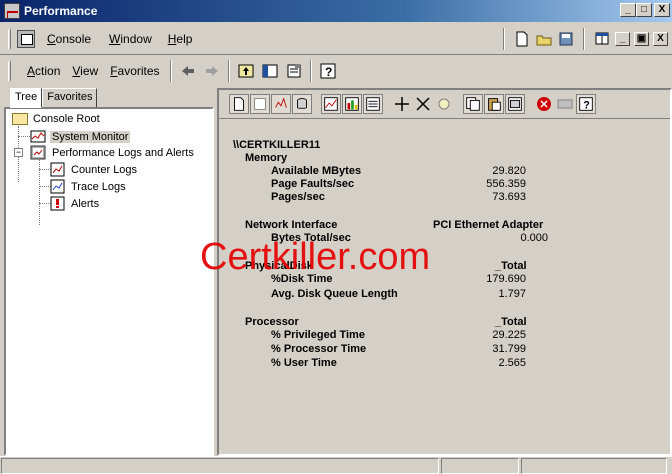 This screenshot has width=672, height=474. What do you see at coordinates (334, 294) in the screenshot?
I see `counter-label: Avg. Disk Queue Length` at bounding box center [334, 294].